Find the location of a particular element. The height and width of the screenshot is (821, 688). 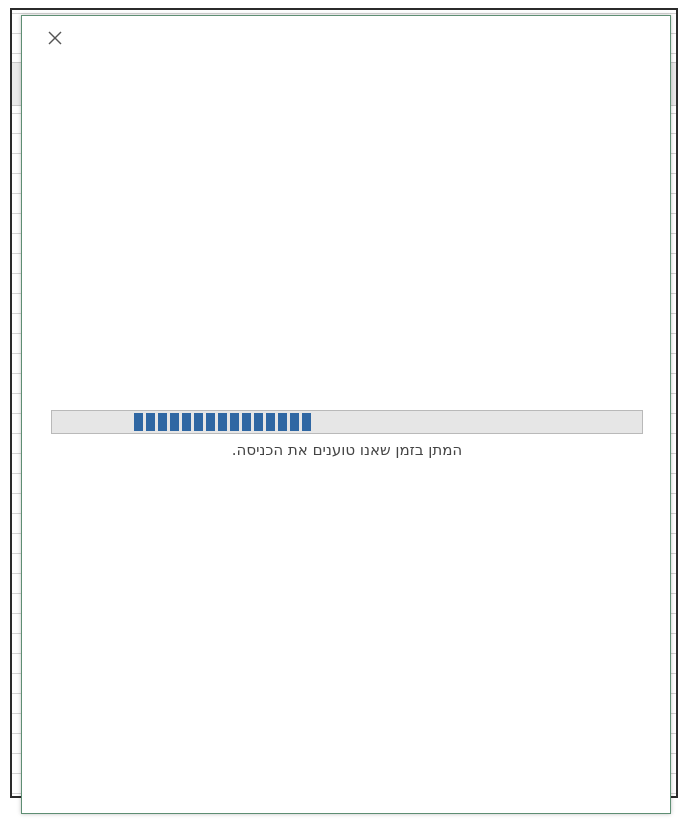

close-icon is located at coordinates (55, 38).